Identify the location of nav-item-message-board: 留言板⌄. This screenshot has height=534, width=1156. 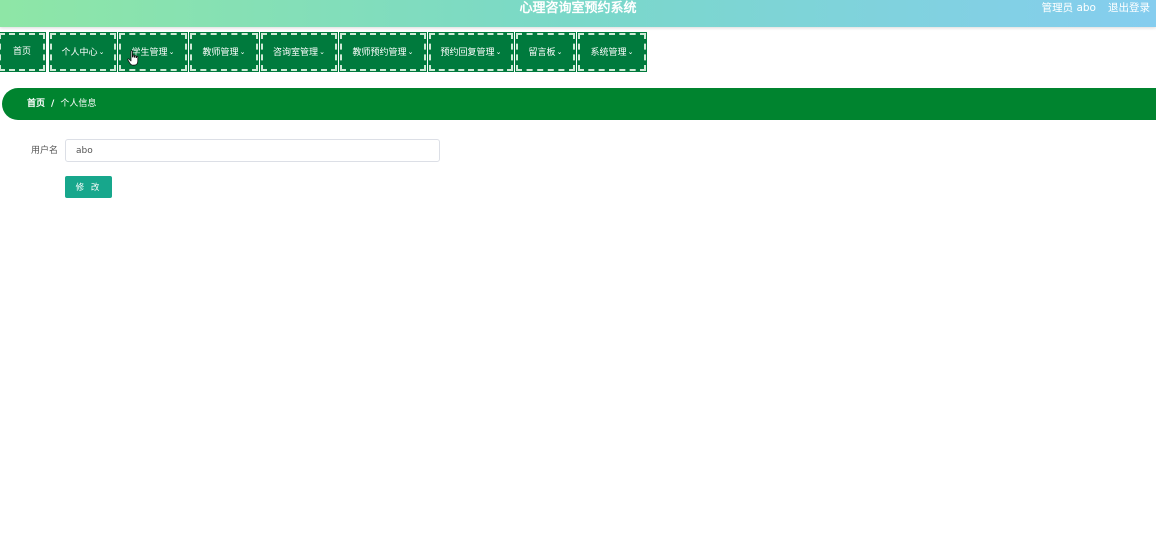
(545, 52).